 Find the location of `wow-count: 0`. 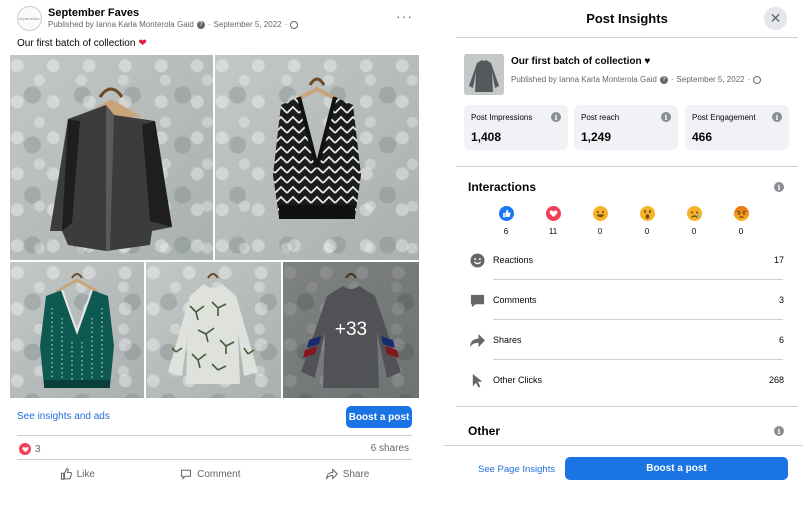

wow-count: 0 is located at coordinates (647, 231).